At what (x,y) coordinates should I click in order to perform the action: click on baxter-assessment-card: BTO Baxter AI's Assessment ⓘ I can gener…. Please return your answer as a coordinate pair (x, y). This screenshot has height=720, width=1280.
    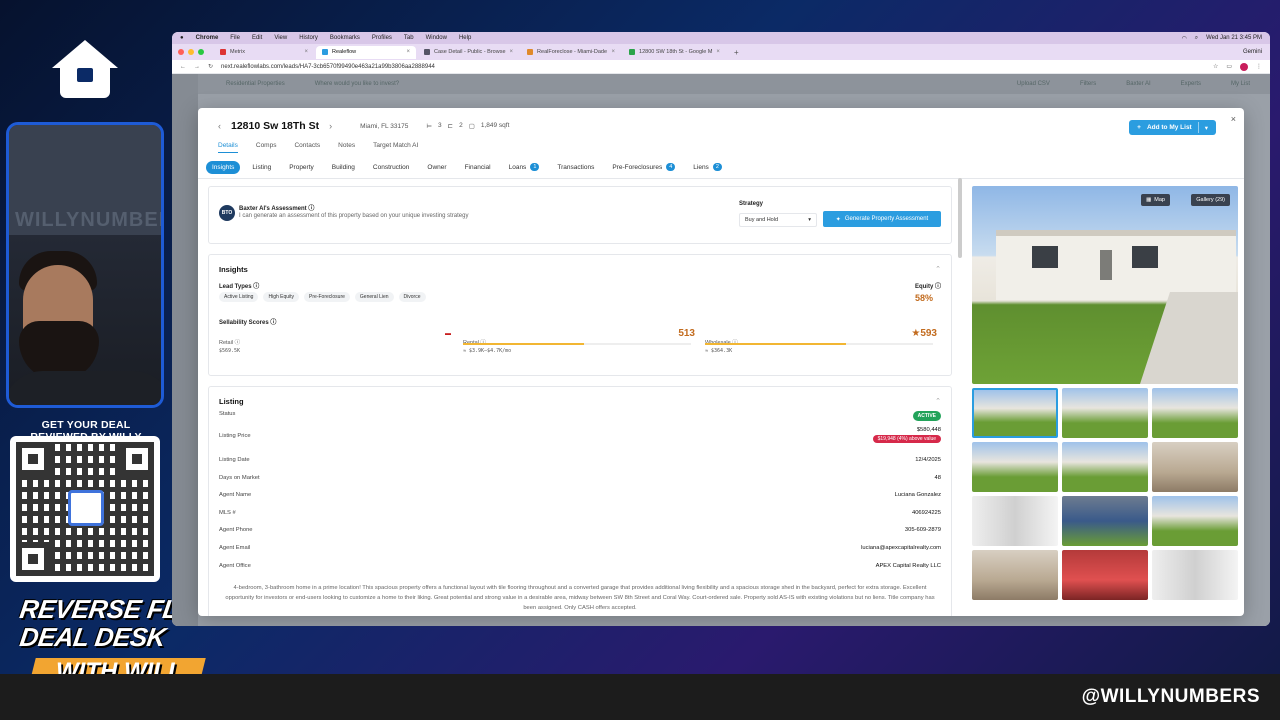
    Looking at the image, I should click on (580, 215).